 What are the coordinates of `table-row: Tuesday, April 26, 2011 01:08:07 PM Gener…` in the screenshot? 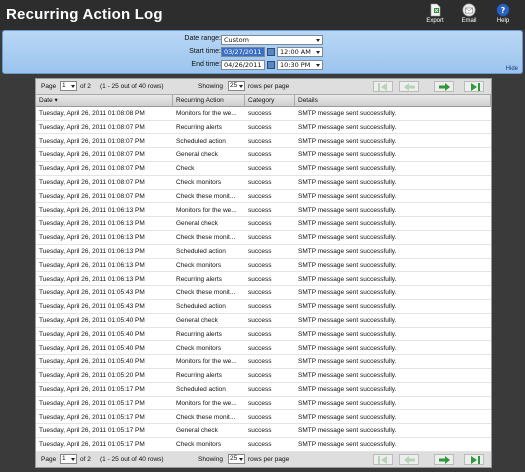 It's located at (263, 155).